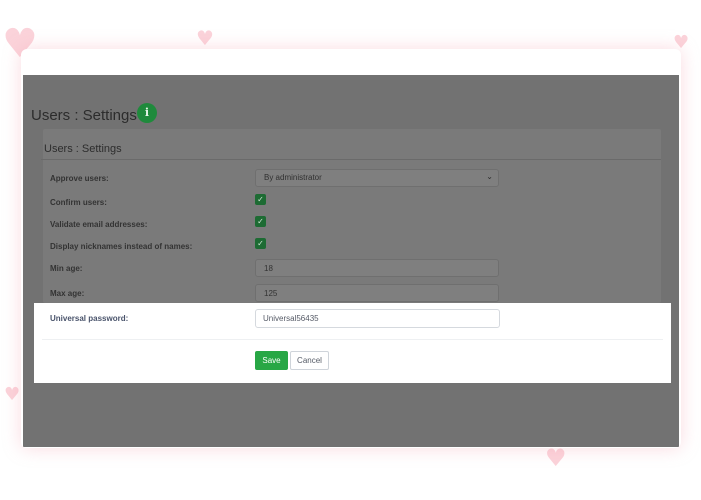 The width and height of the screenshot is (701, 500). I want to click on universal-password-input: Universal56435, so click(377, 318).